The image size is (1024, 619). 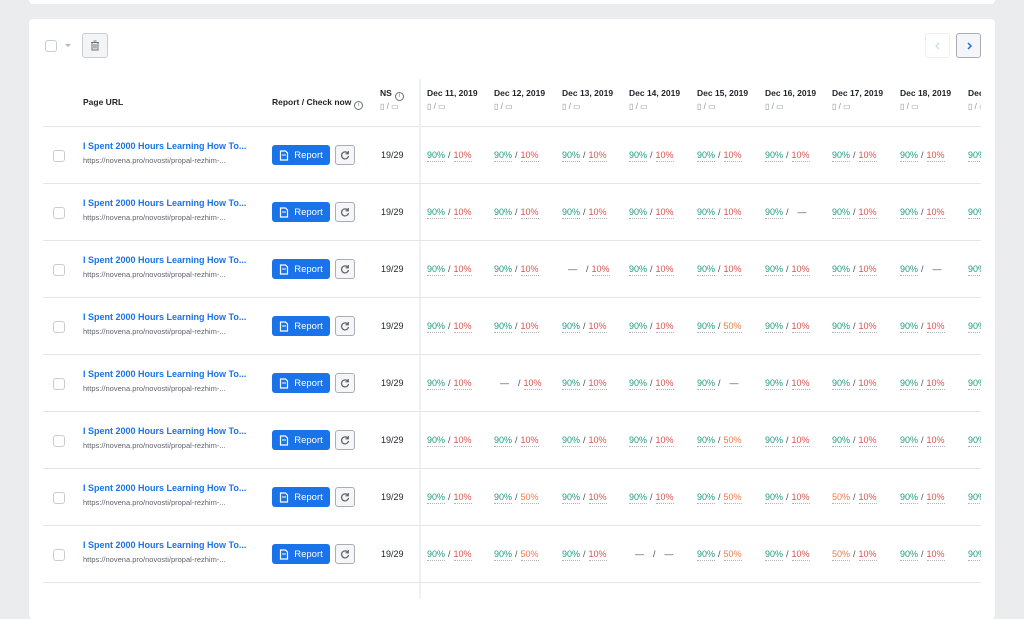 I want to click on select-dropdown-caret-icon, so click(x=68, y=45).